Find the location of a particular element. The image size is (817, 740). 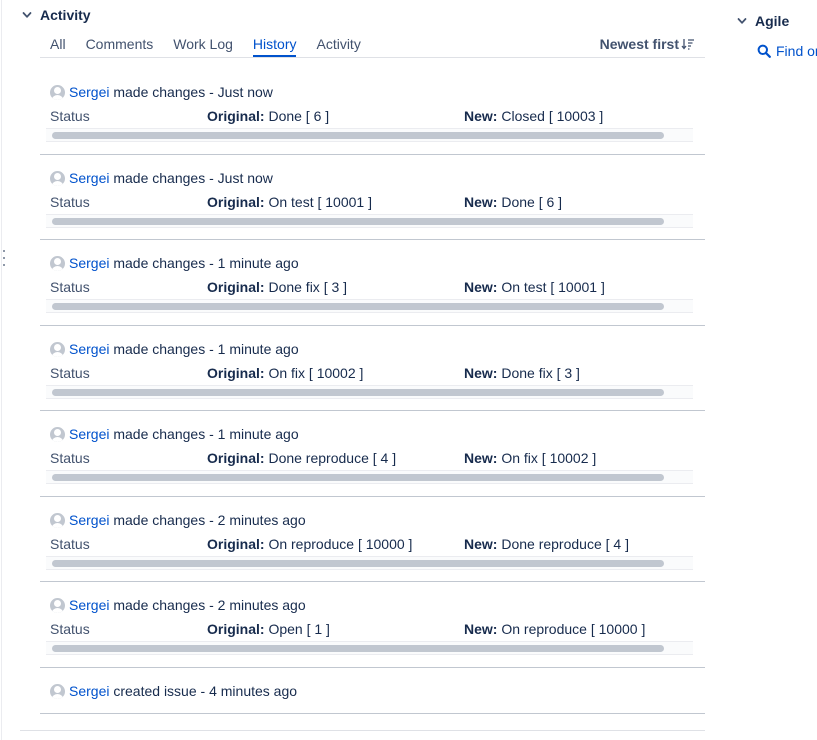

new-value-text: Done fix [ 3 ] is located at coordinates (540, 373).